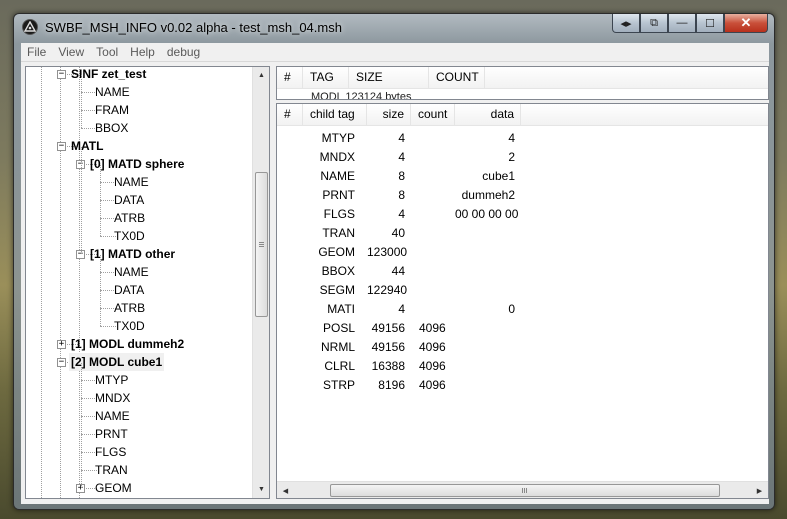  Describe the element at coordinates (261, 489) in the screenshot. I see `scroll-down-arrow-icon: ▼` at that location.